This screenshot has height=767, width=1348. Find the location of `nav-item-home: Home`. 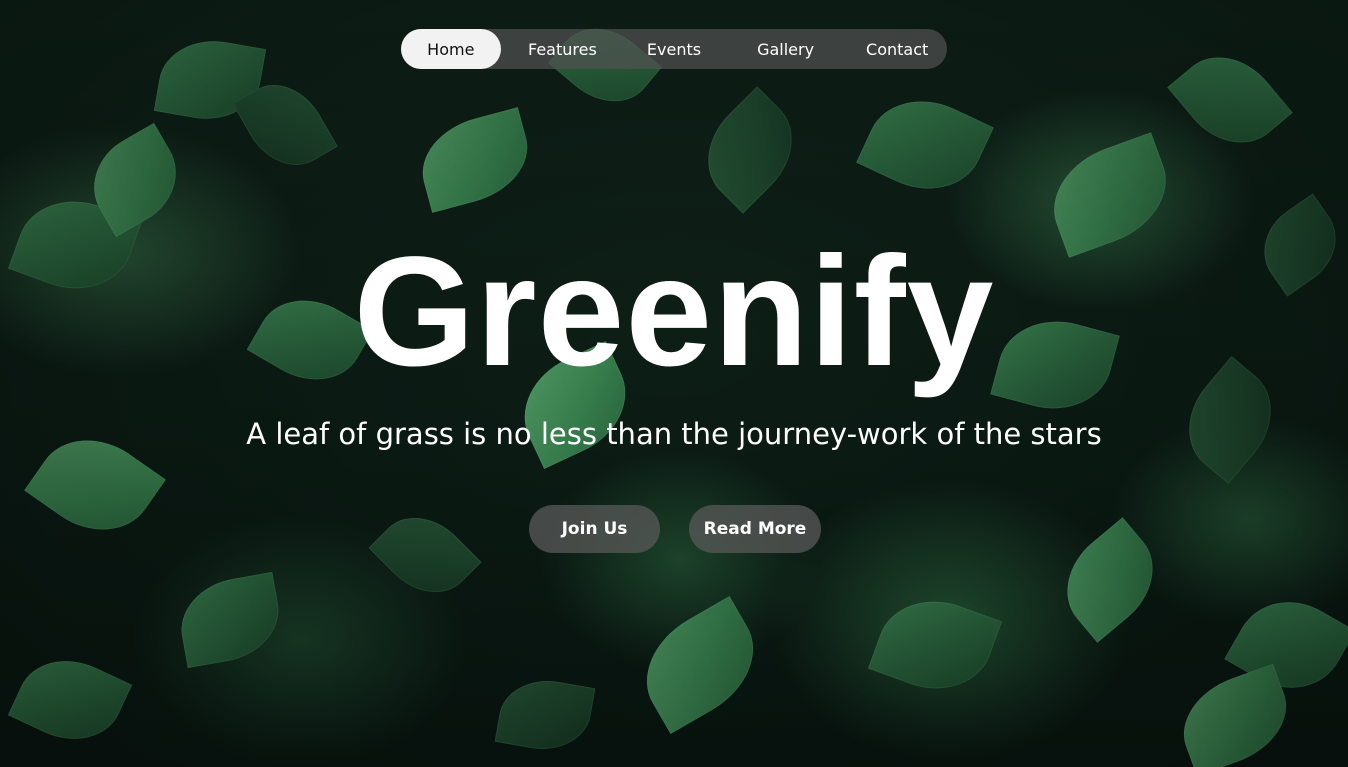

nav-item-home: Home is located at coordinates (451, 49).